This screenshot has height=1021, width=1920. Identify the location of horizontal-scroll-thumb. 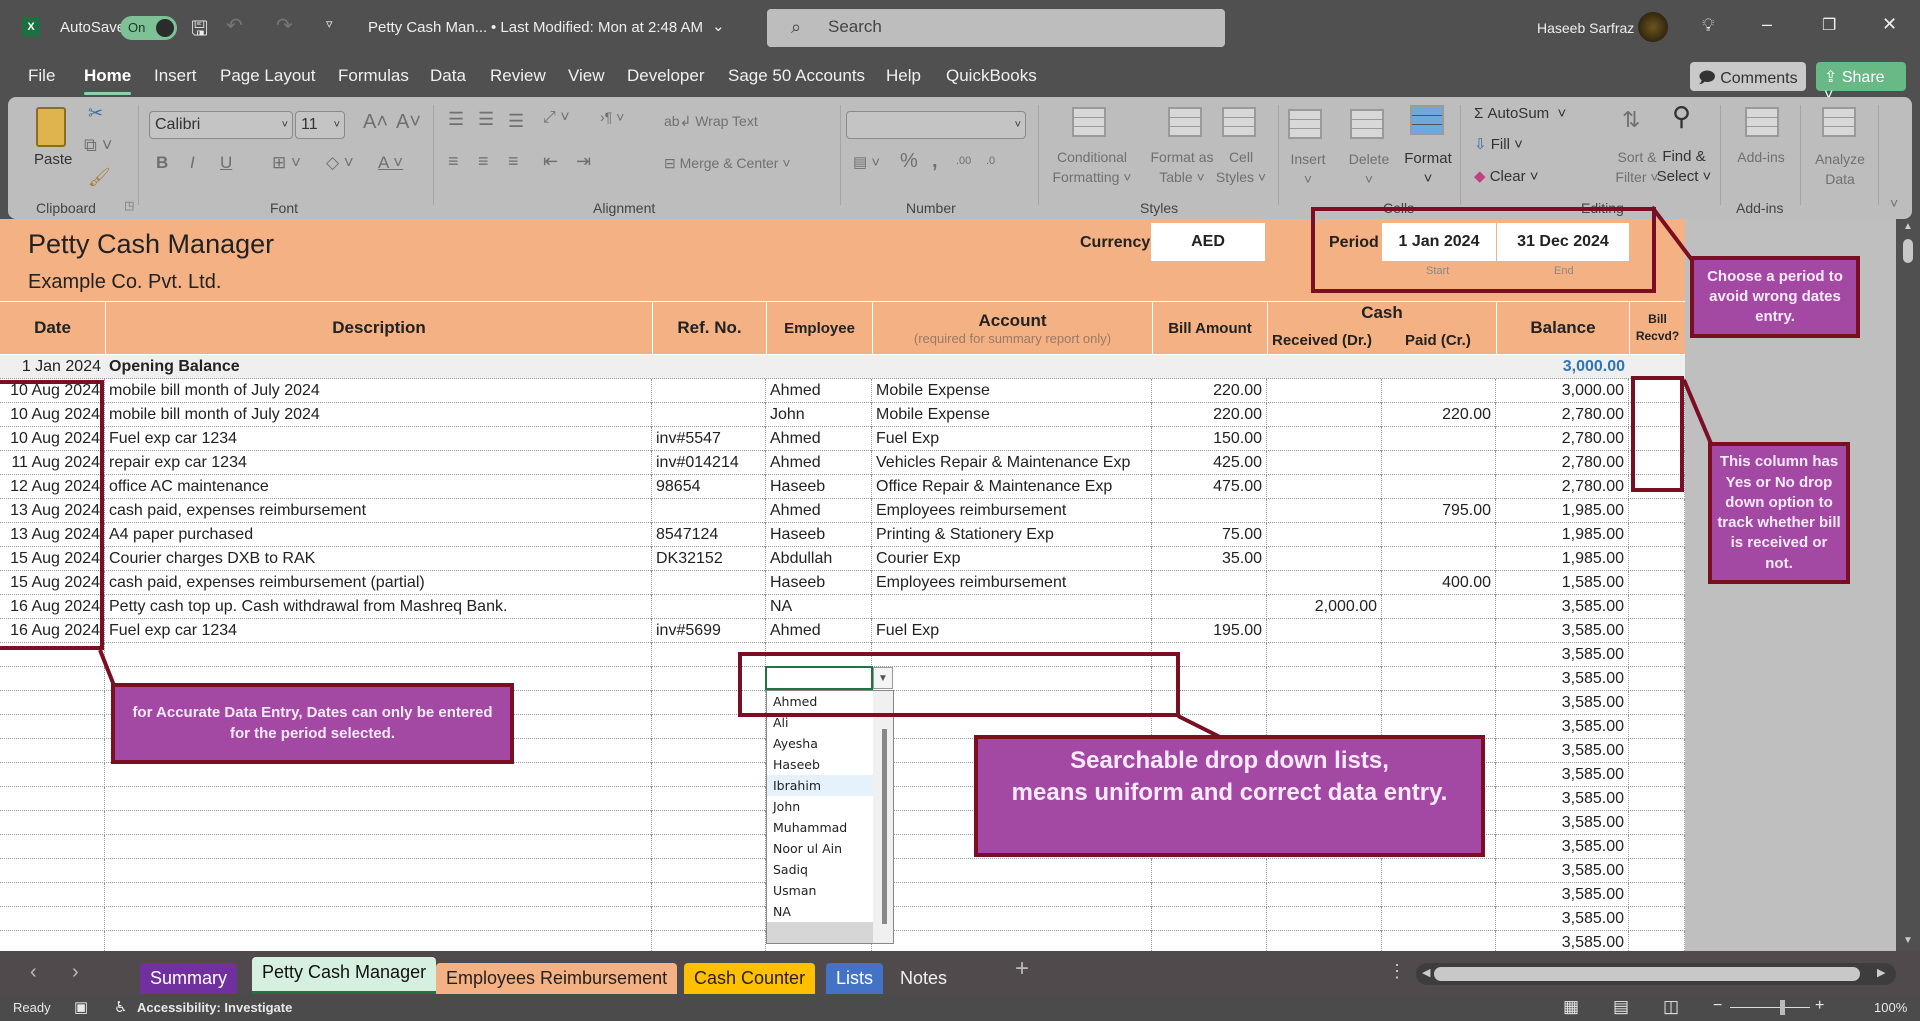
(1647, 974).